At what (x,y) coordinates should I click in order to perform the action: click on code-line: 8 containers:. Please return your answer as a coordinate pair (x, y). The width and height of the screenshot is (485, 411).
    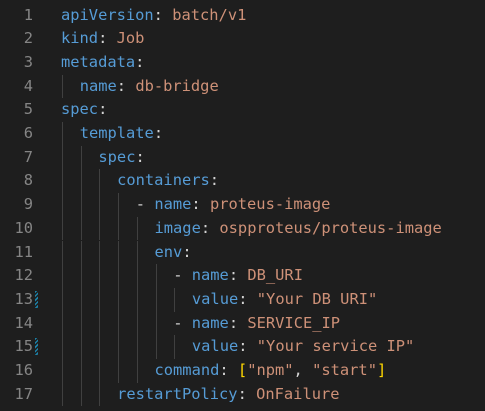
    Looking at the image, I should click on (242, 181).